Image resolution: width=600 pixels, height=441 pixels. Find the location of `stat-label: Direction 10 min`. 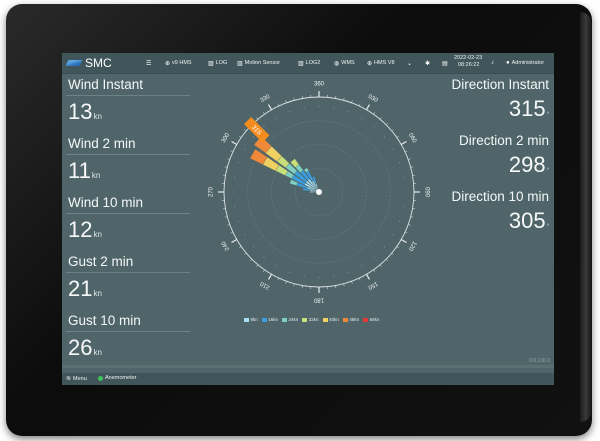

stat-label: Direction 10 min is located at coordinates (500, 196).